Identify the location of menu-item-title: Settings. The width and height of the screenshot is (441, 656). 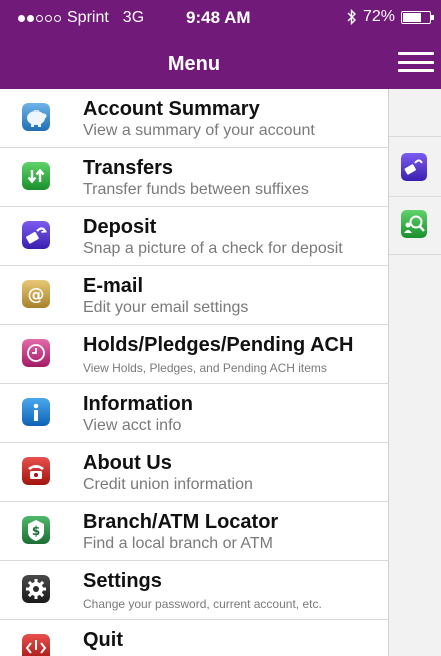
(122, 581).